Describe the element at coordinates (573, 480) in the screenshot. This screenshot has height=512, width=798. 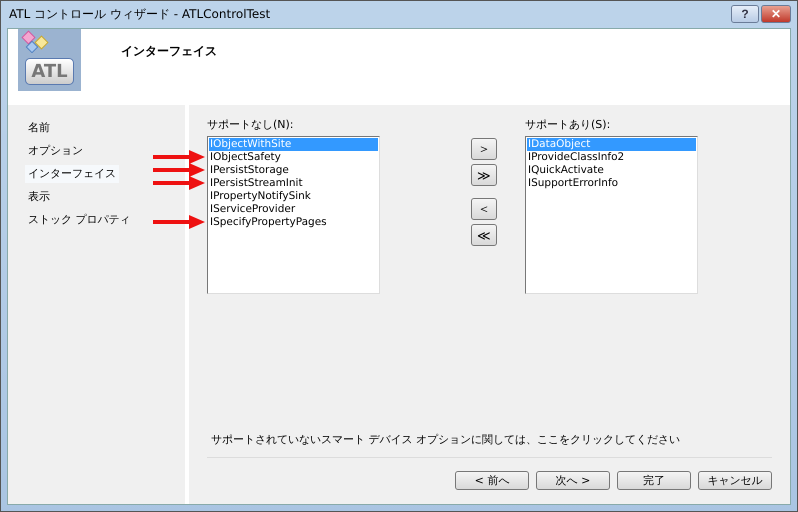
I see `wizard-button: 次へ >` at that location.